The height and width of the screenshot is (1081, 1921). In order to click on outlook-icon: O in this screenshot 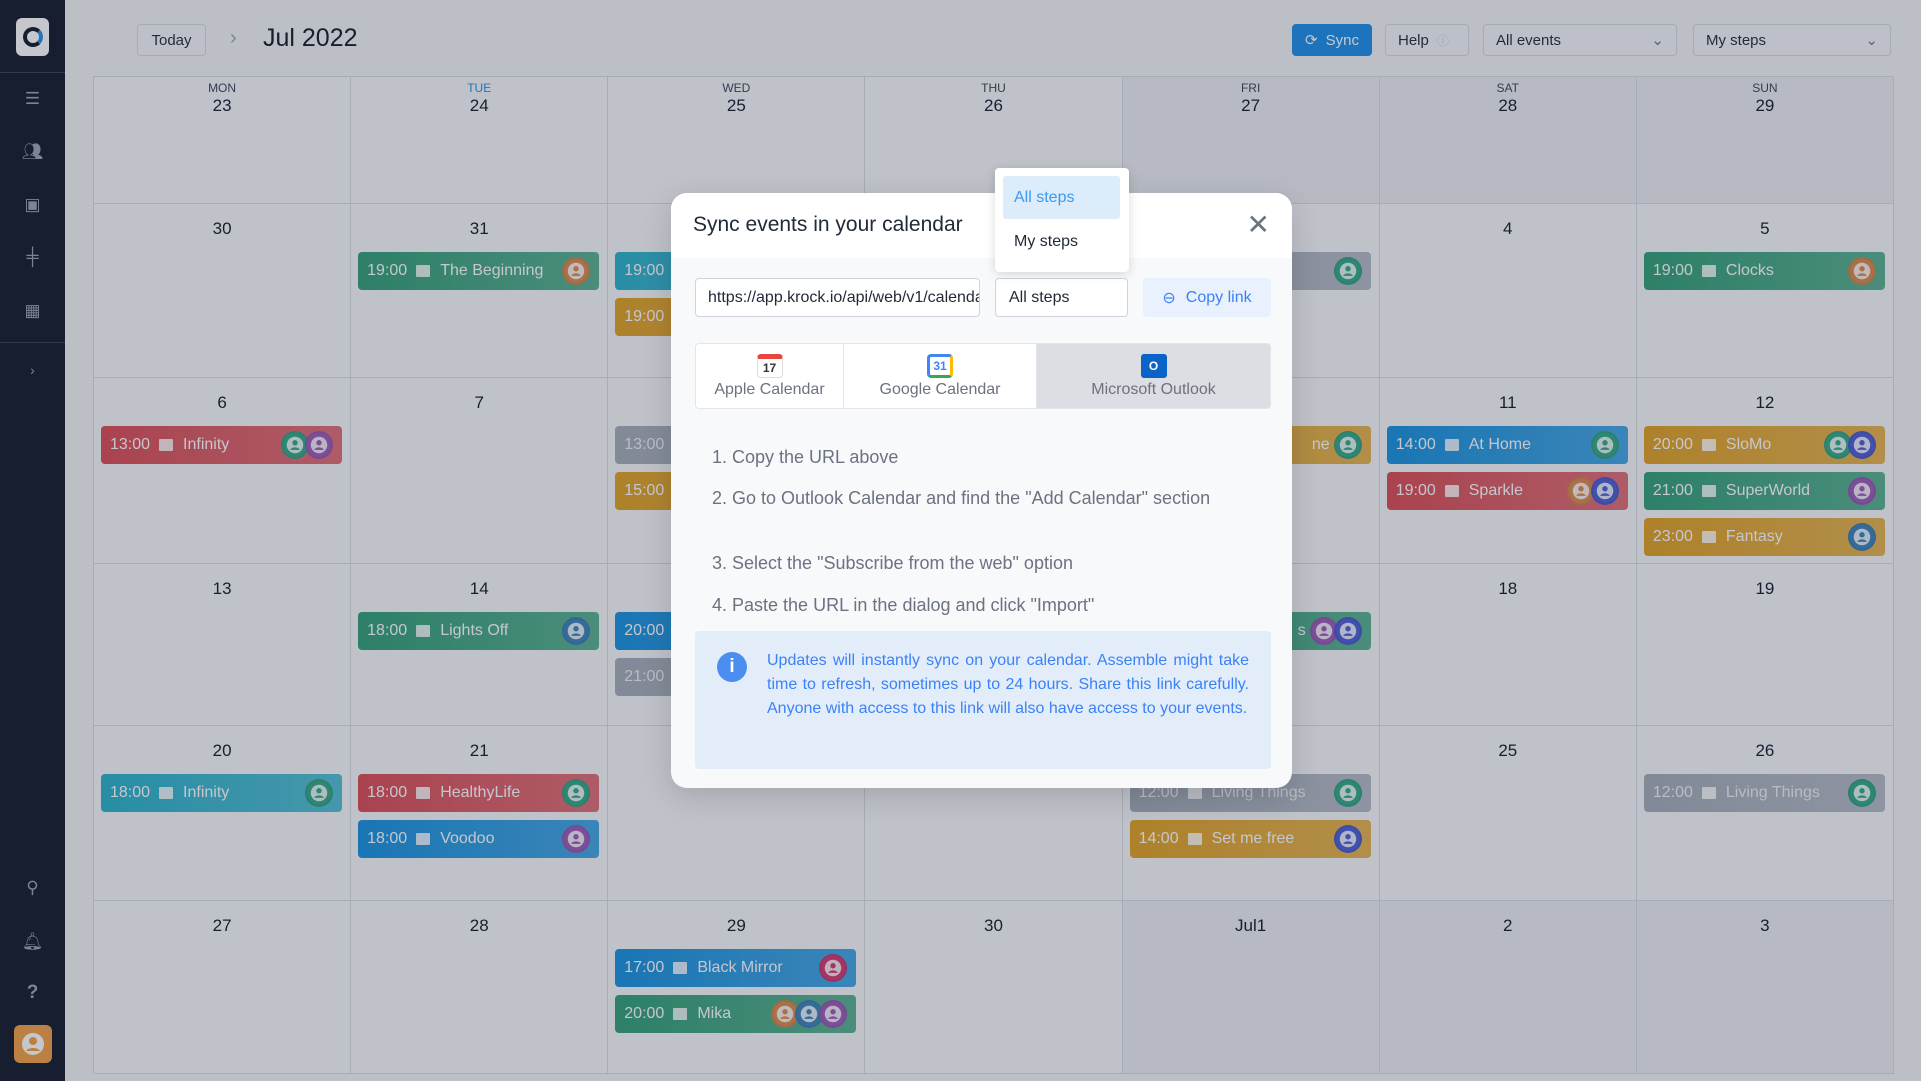, I will do `click(1153, 365)`.